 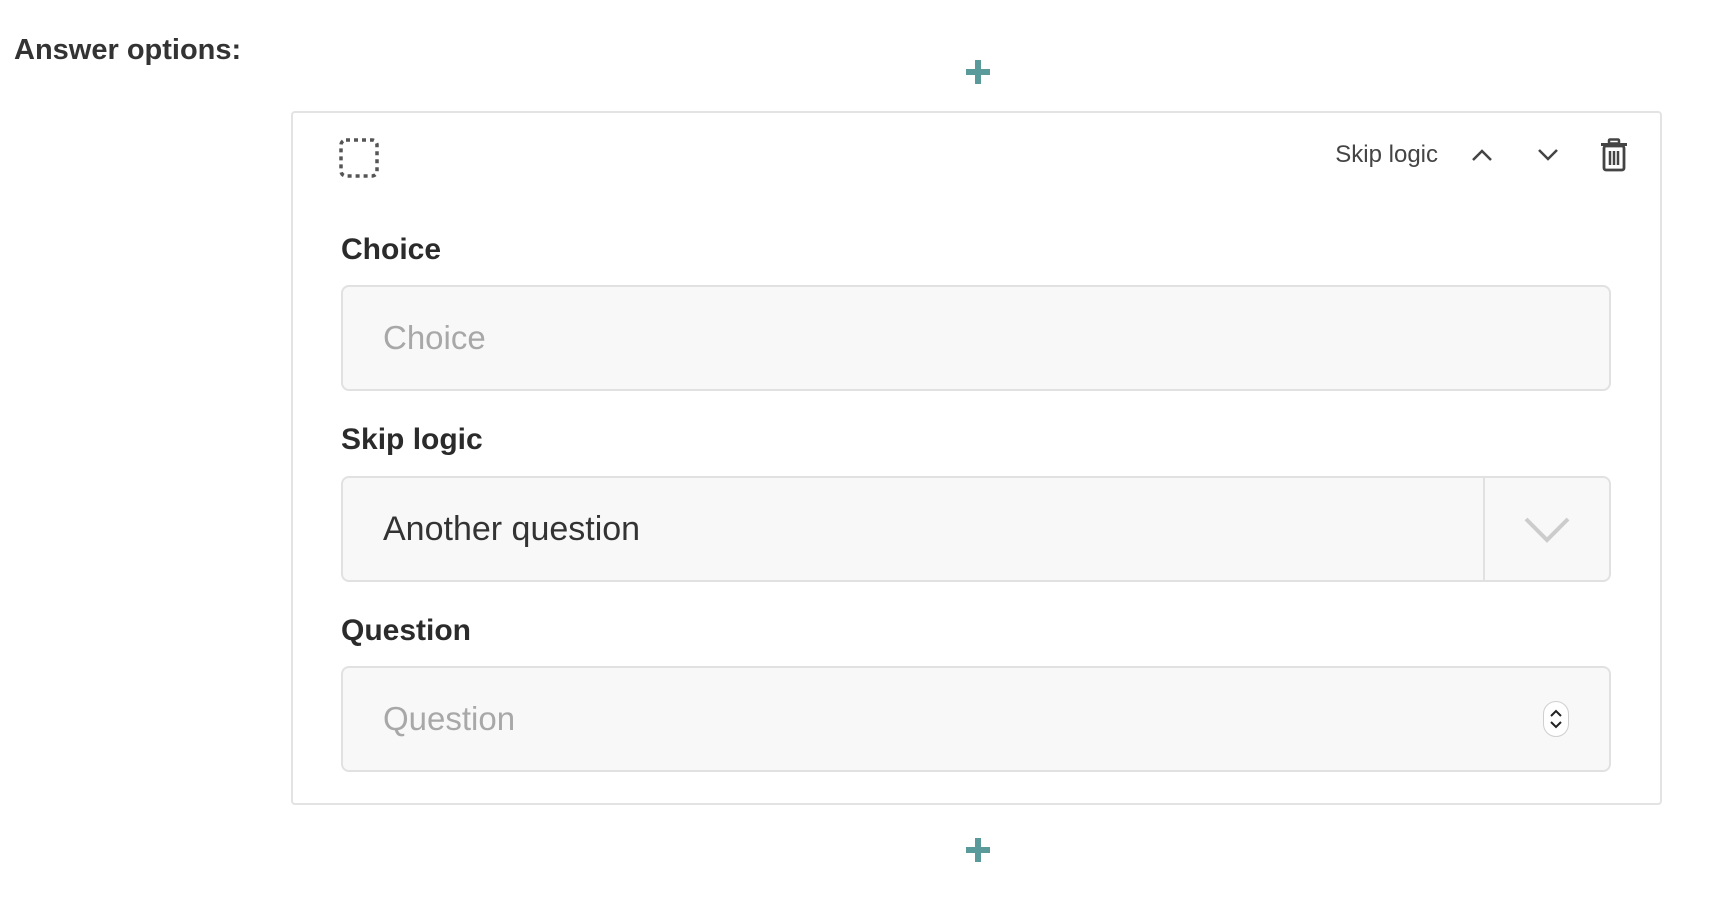 What do you see at coordinates (1386, 155) in the screenshot?
I see `skip-logic-link: Skip logic` at bounding box center [1386, 155].